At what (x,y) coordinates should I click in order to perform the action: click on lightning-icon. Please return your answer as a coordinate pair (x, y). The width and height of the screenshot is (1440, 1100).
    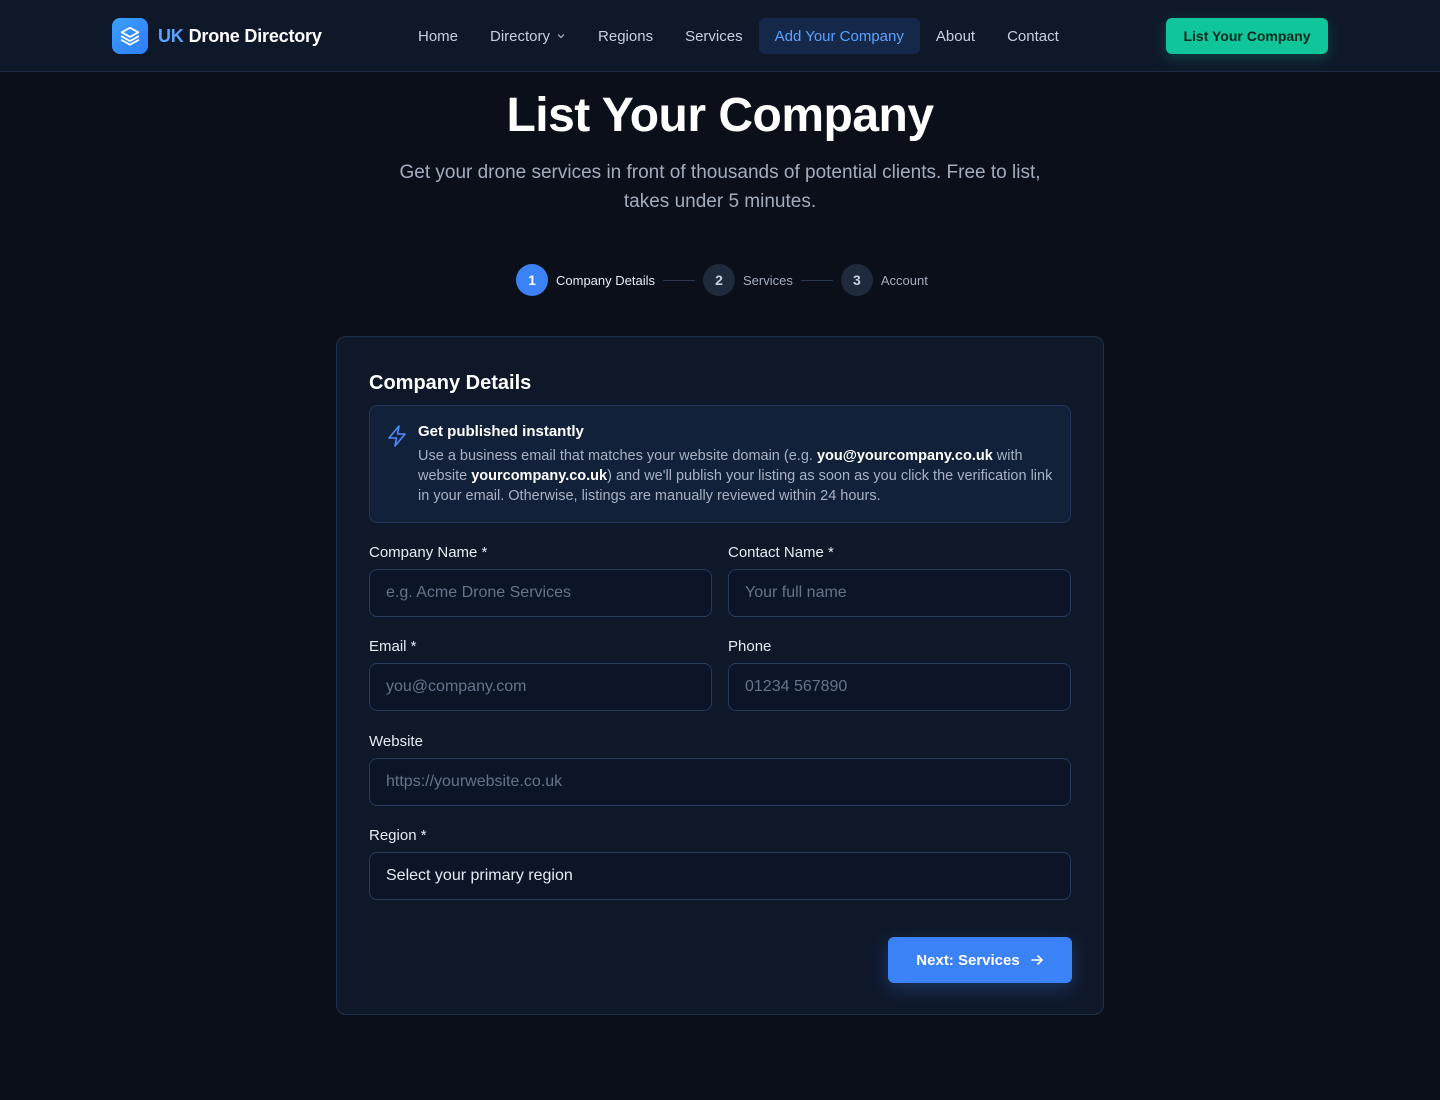
    Looking at the image, I should click on (397, 438).